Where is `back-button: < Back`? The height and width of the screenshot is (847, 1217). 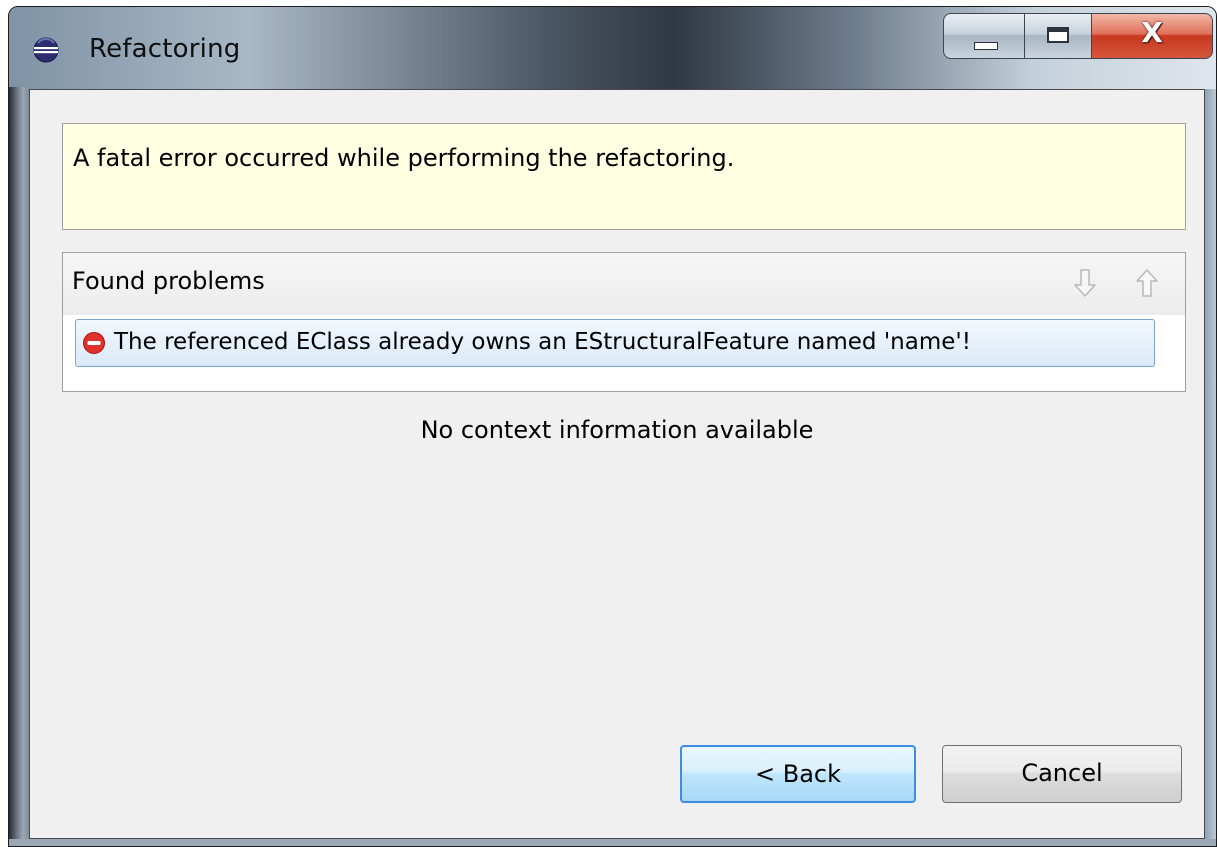 back-button: < Back is located at coordinates (798, 774).